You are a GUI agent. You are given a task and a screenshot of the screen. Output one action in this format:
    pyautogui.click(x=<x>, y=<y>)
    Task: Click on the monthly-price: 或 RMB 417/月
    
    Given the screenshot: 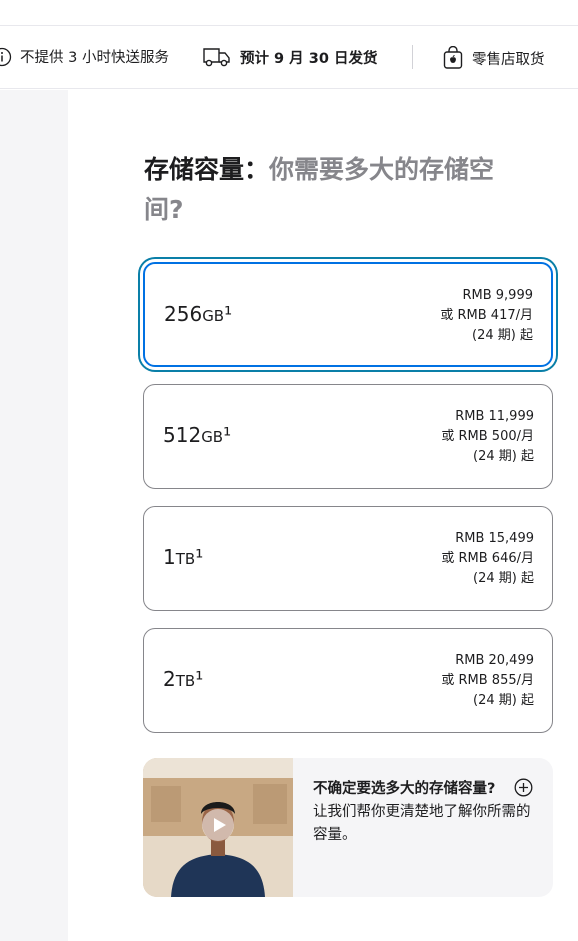 What is the action you would take?
    pyautogui.click(x=486, y=315)
    